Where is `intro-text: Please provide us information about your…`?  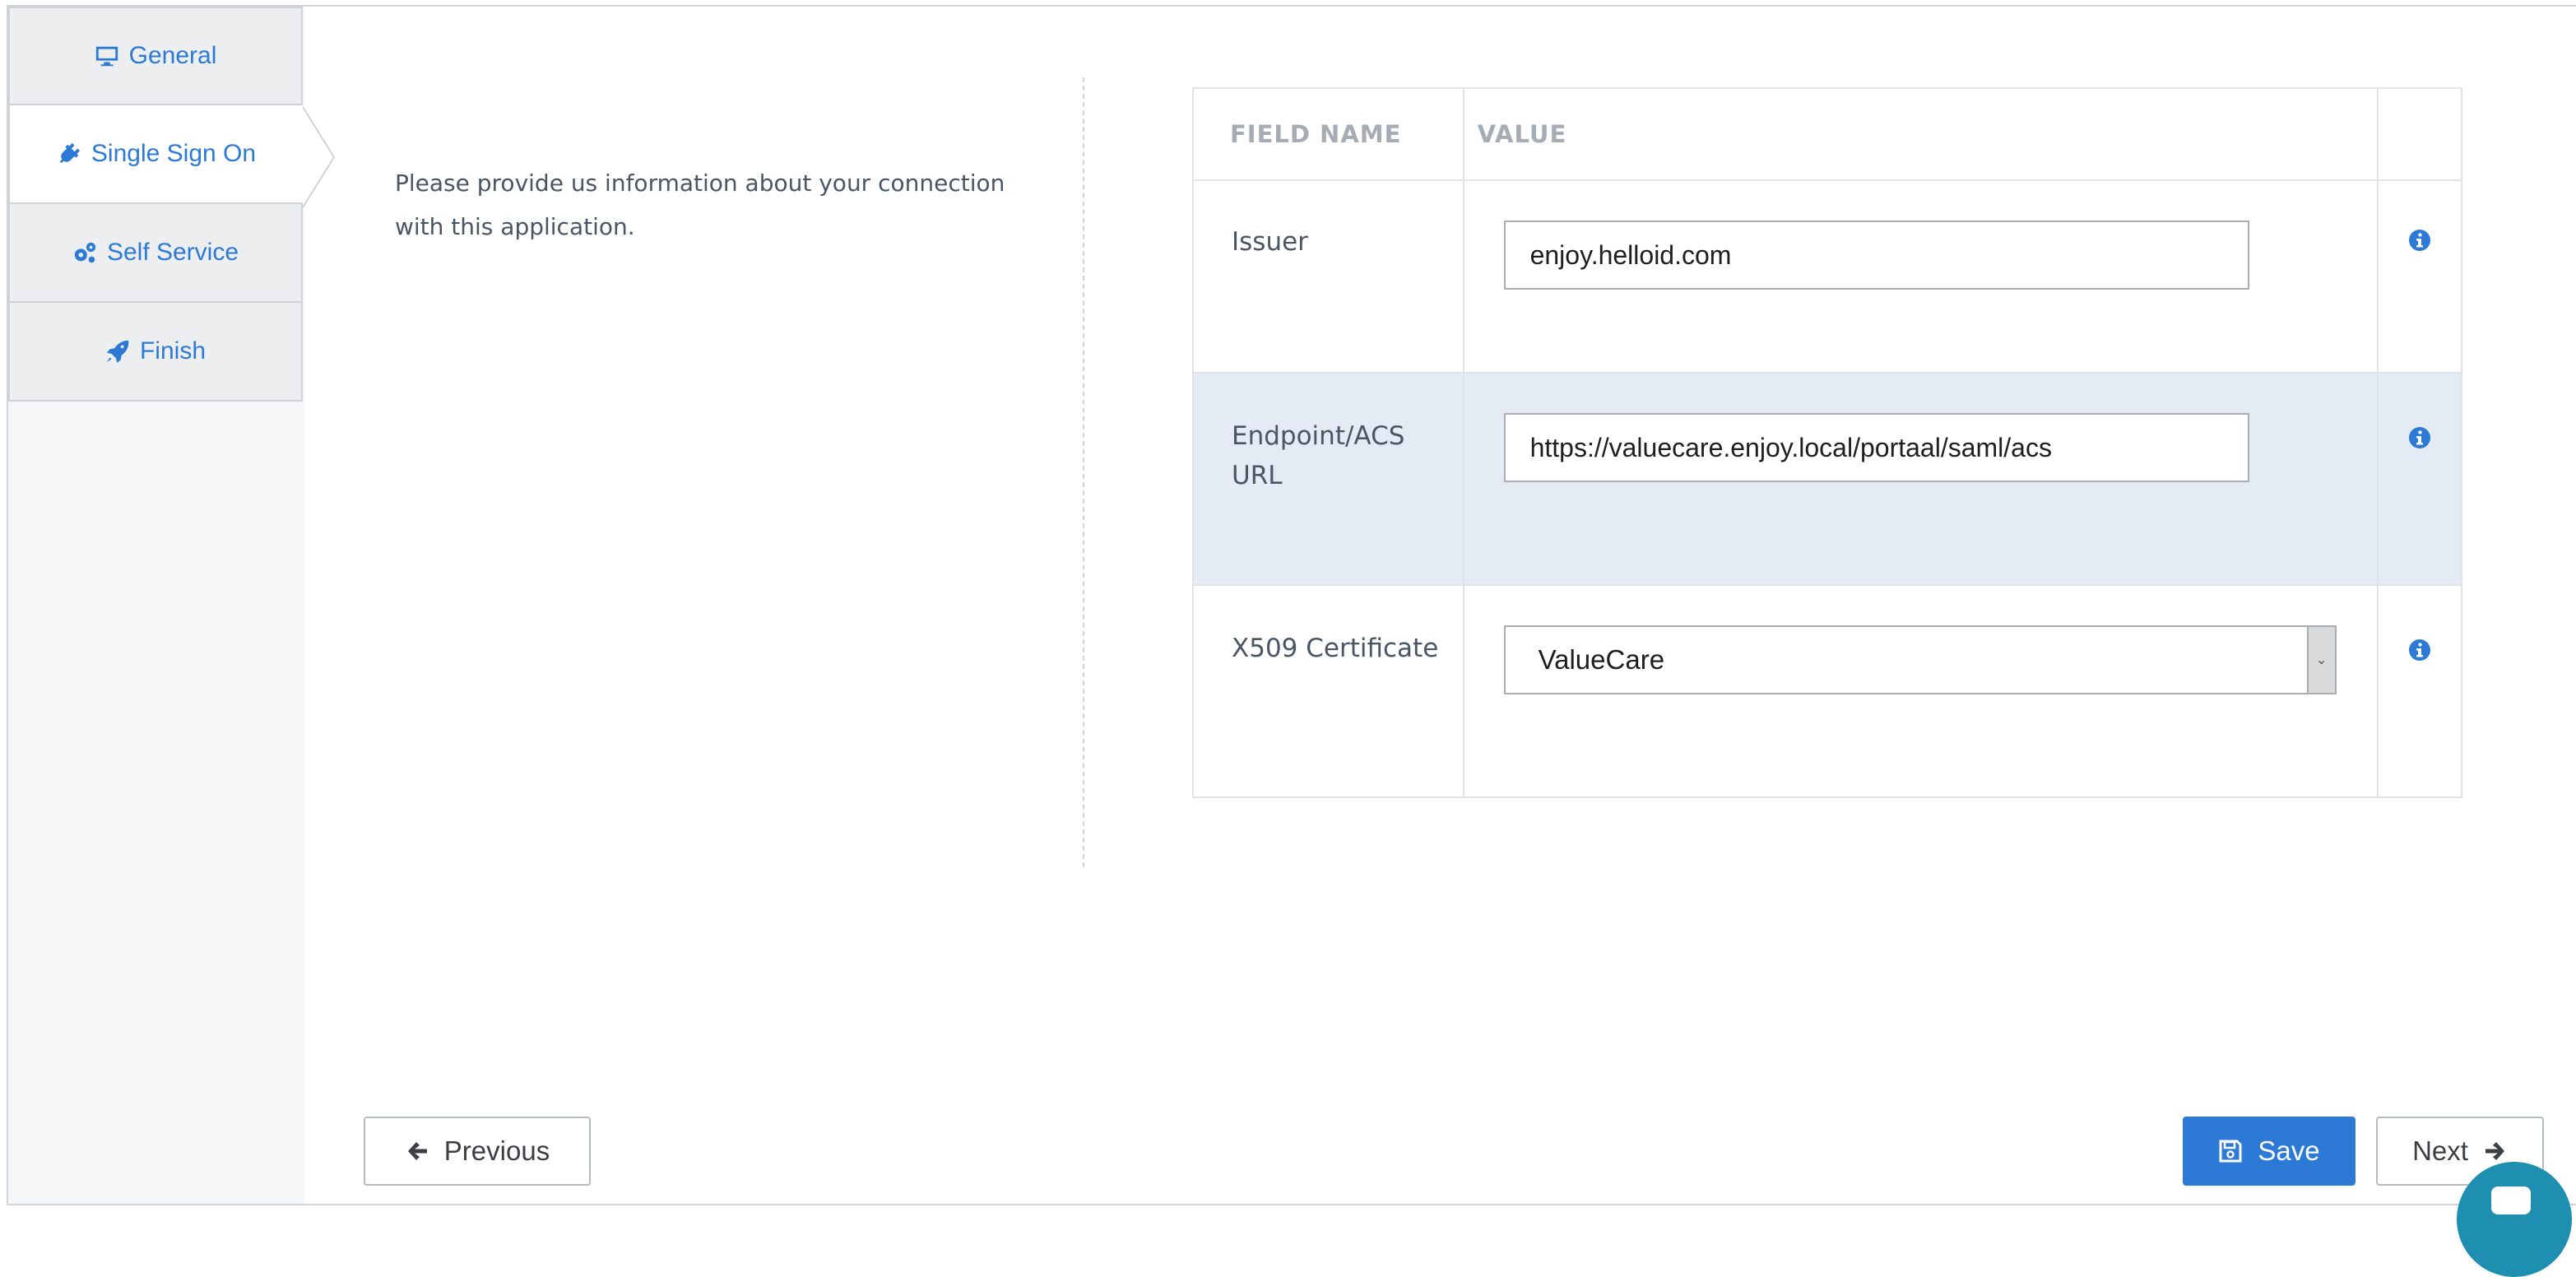
intro-text: Please provide us information about your… is located at coordinates (700, 204).